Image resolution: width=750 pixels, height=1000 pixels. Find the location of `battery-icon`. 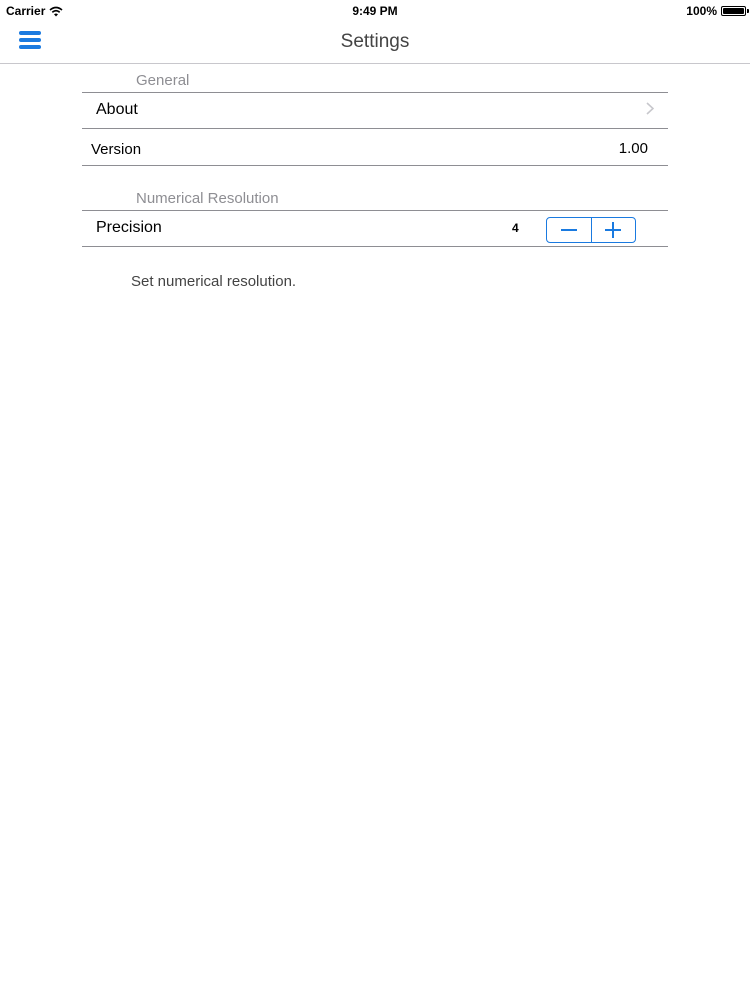

battery-icon is located at coordinates (735, 11).